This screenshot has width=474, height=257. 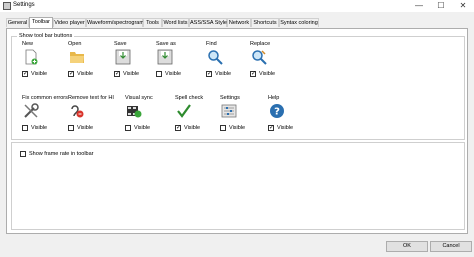 What do you see at coordinates (7, 6) in the screenshot?
I see `app-icon` at bounding box center [7, 6].